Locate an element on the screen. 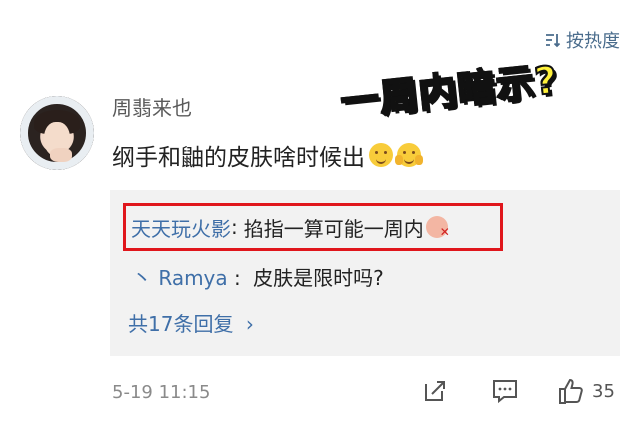 Image resolution: width=640 pixels, height=427 pixels. reply-text: 掐指一算可能一周内 is located at coordinates (333, 228).